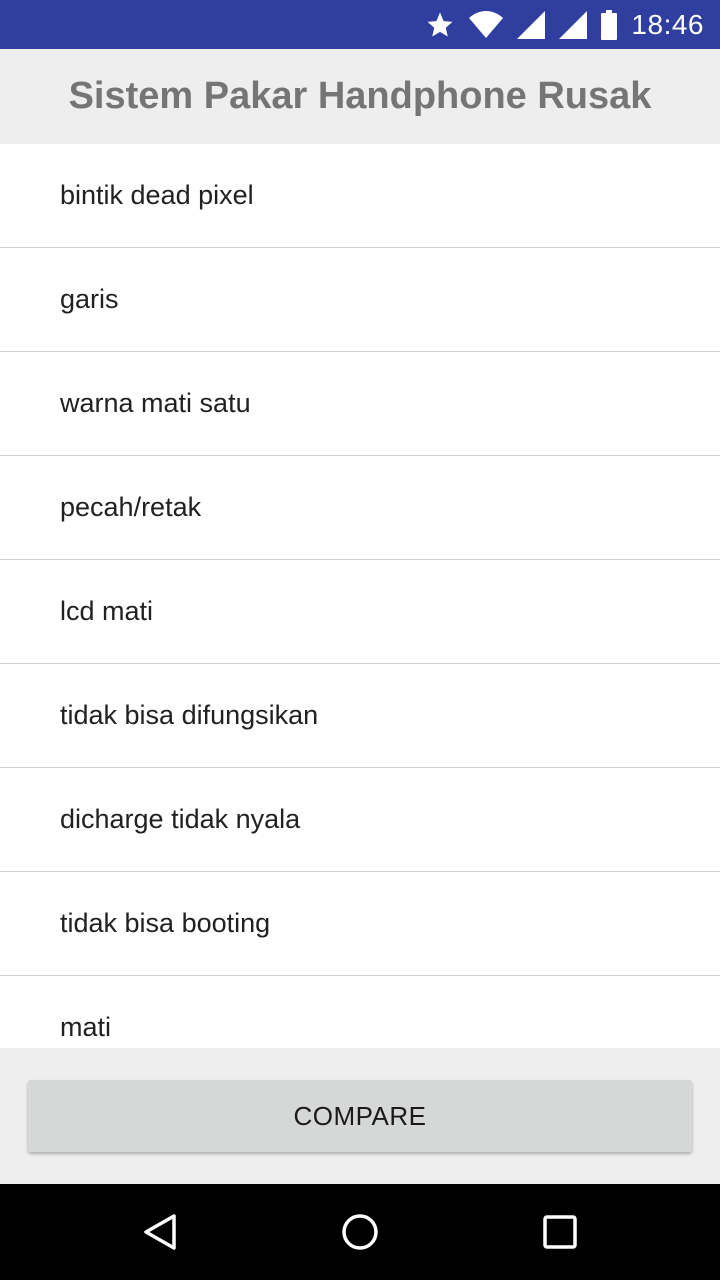 The width and height of the screenshot is (720, 1280). I want to click on list-item-label: lcd mati, so click(107, 611).